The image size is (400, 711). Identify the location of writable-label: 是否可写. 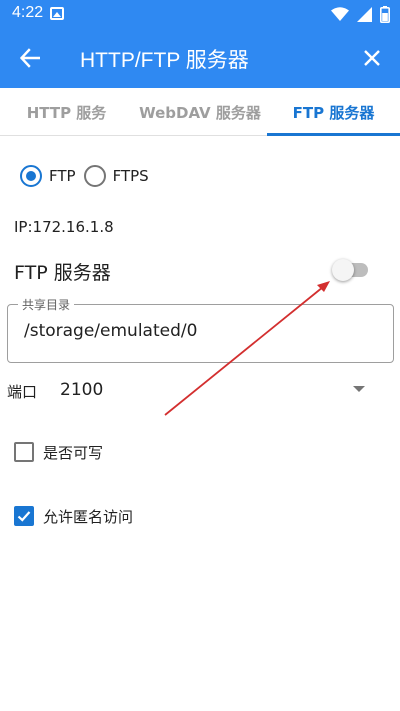
(73, 452).